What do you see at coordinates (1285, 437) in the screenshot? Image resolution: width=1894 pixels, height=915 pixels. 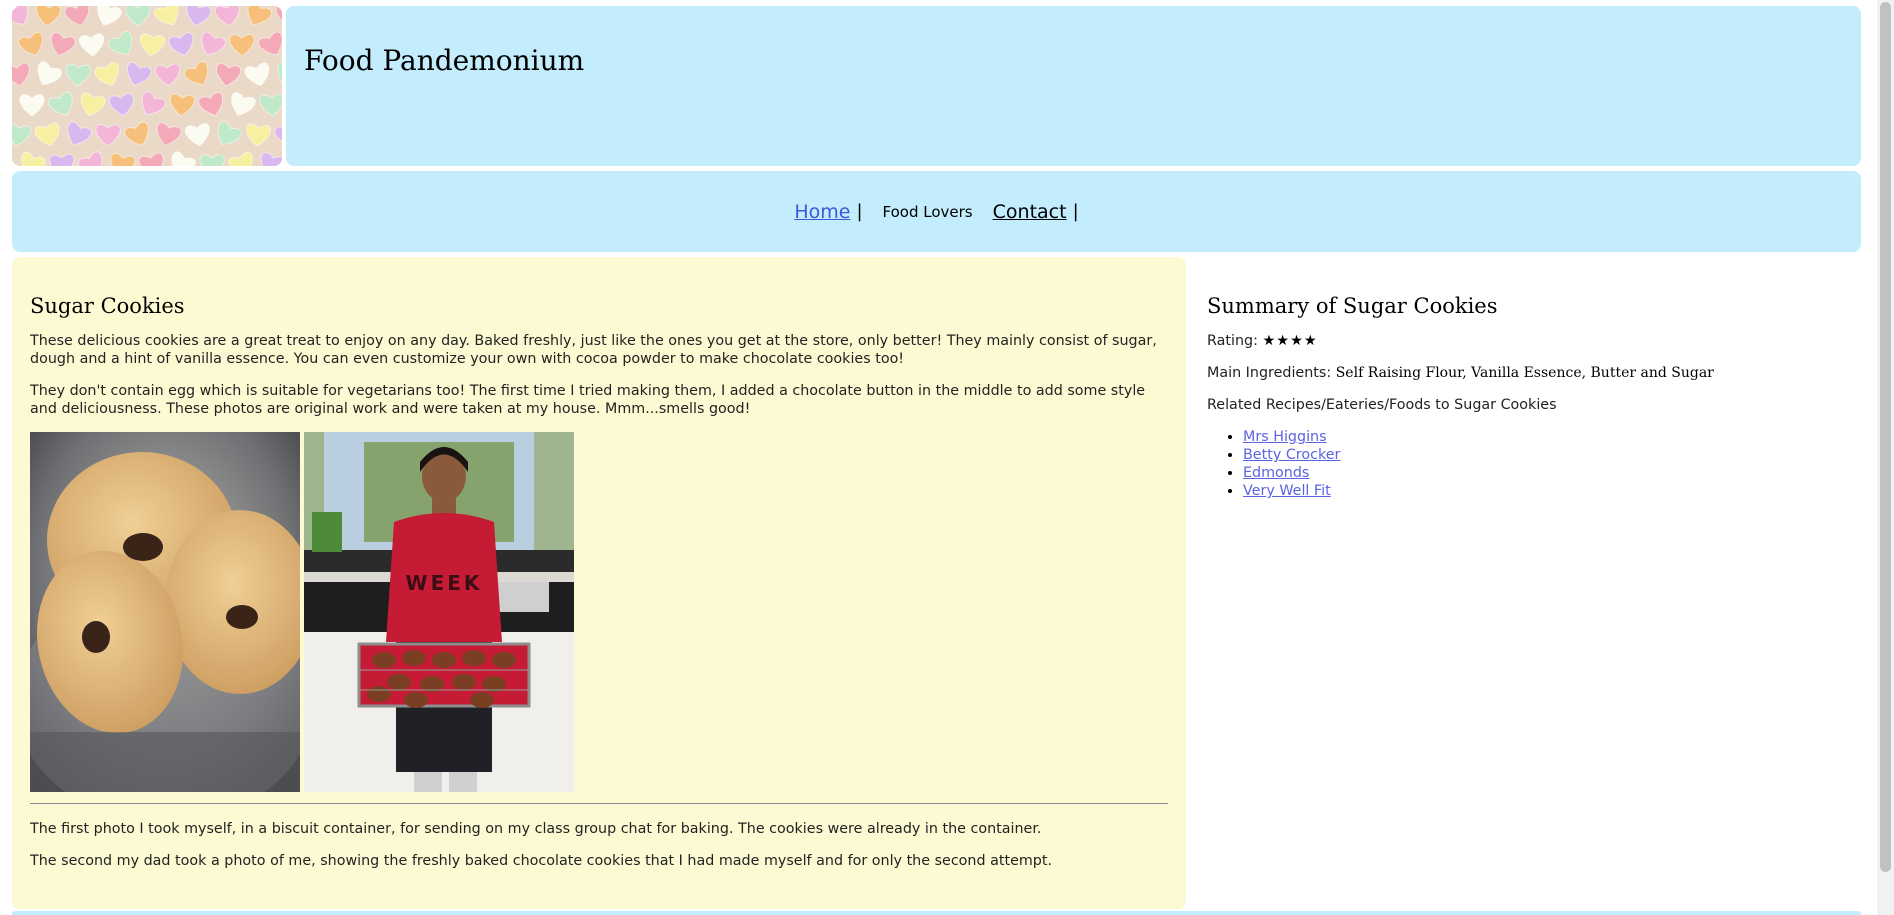 I see `related-link-mrs-higgins: Mrs Higgins` at bounding box center [1285, 437].